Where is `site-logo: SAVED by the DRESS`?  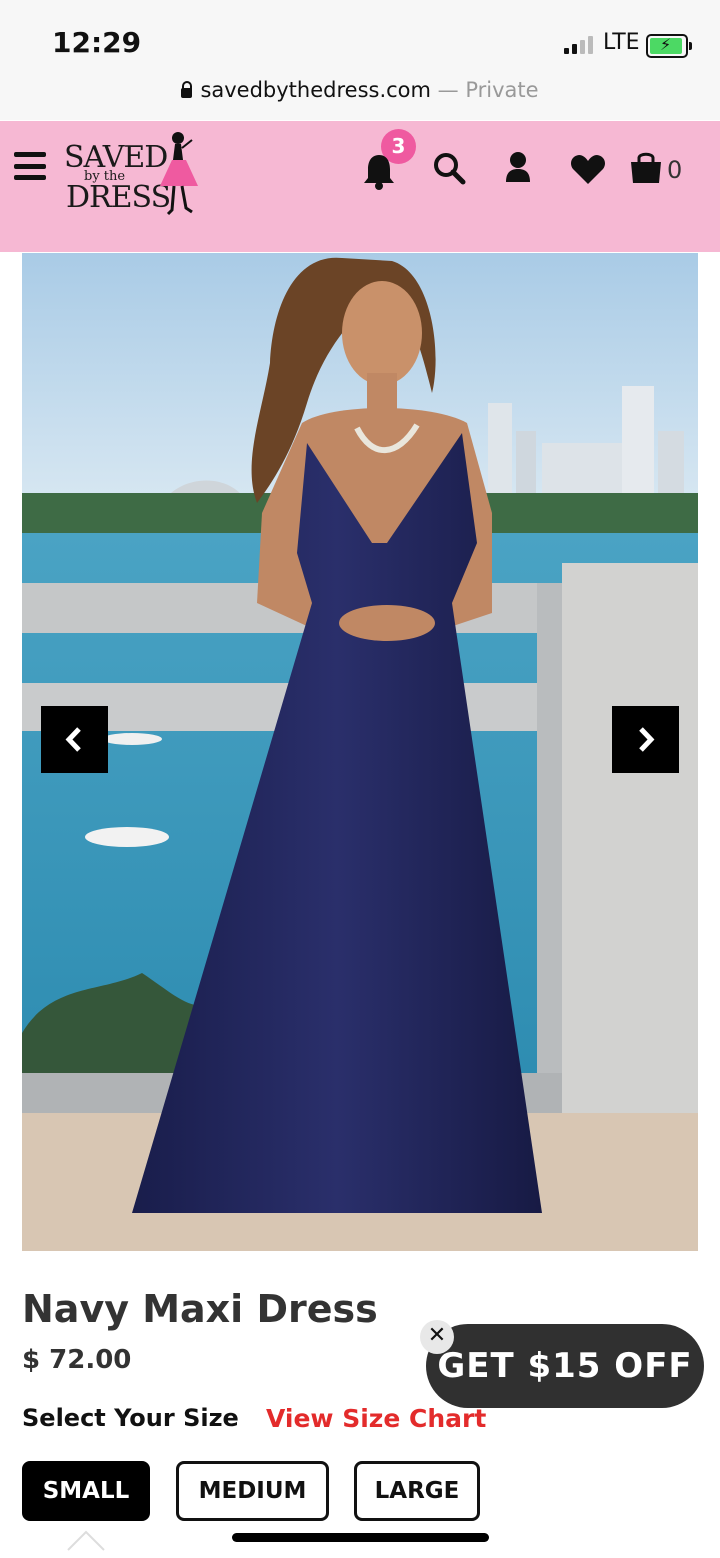 site-logo: SAVED by the DRESS is located at coordinates (134, 177).